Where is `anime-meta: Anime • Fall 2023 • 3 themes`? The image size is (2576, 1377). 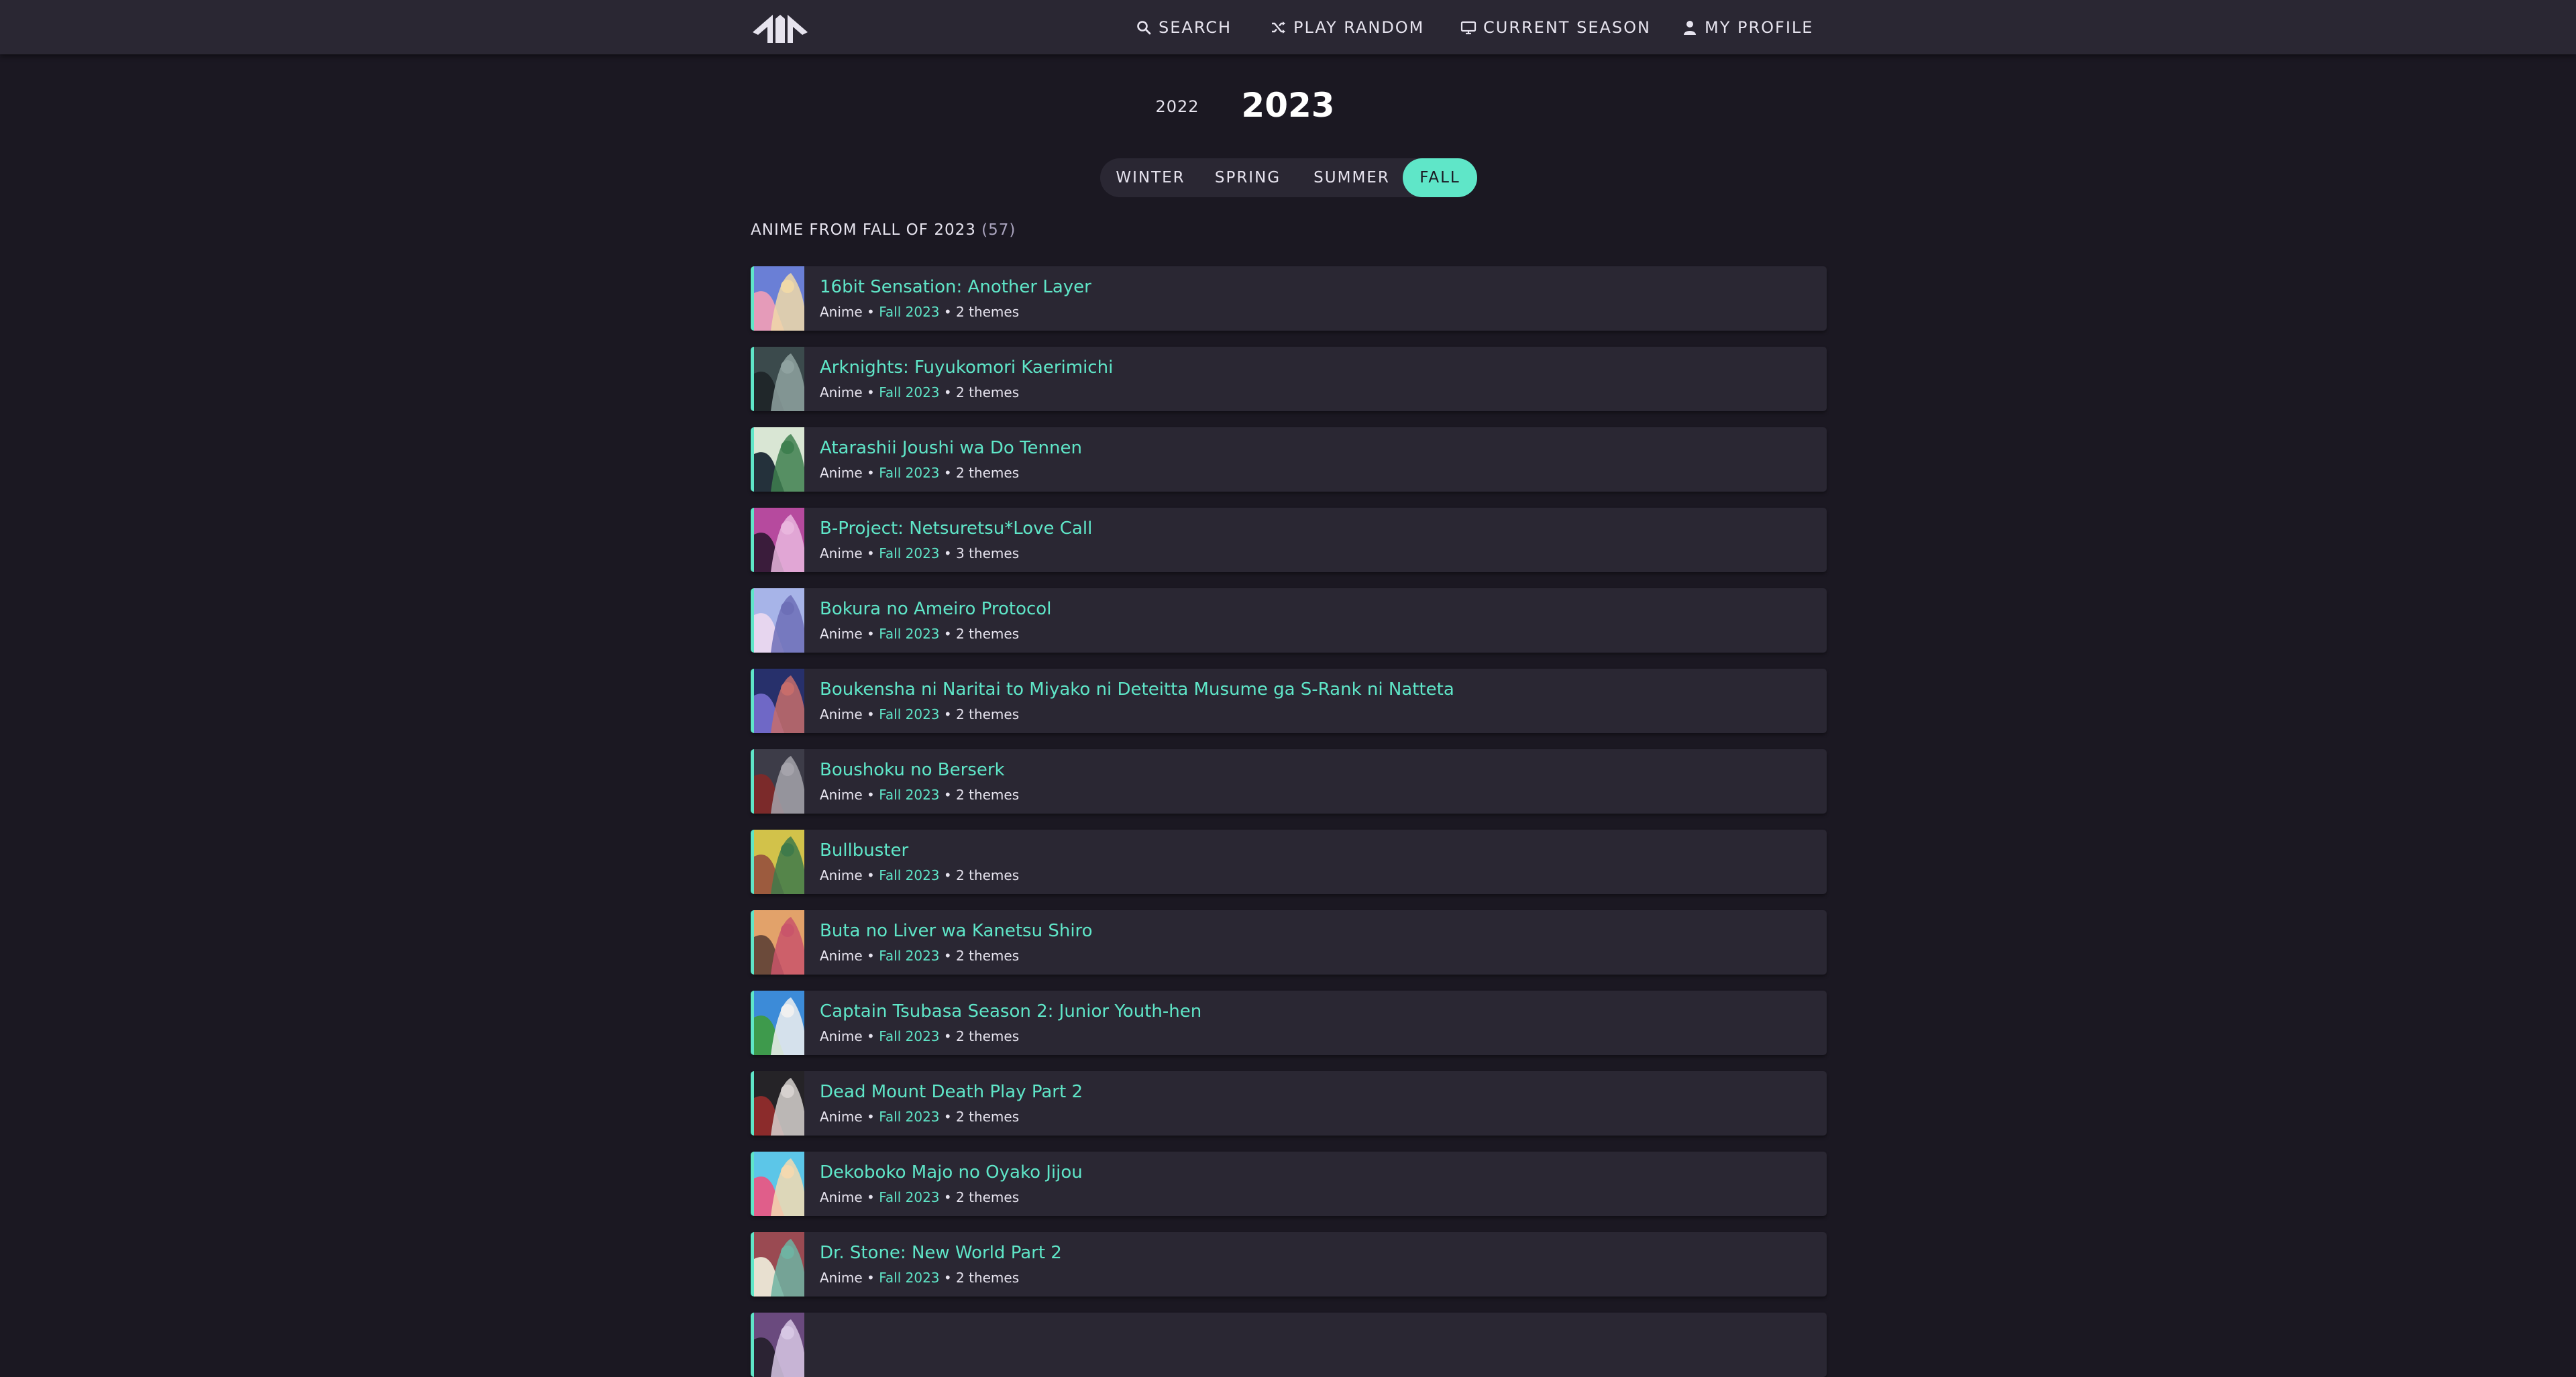
anime-meta: Anime • Fall 2023 • 3 themes is located at coordinates (919, 553).